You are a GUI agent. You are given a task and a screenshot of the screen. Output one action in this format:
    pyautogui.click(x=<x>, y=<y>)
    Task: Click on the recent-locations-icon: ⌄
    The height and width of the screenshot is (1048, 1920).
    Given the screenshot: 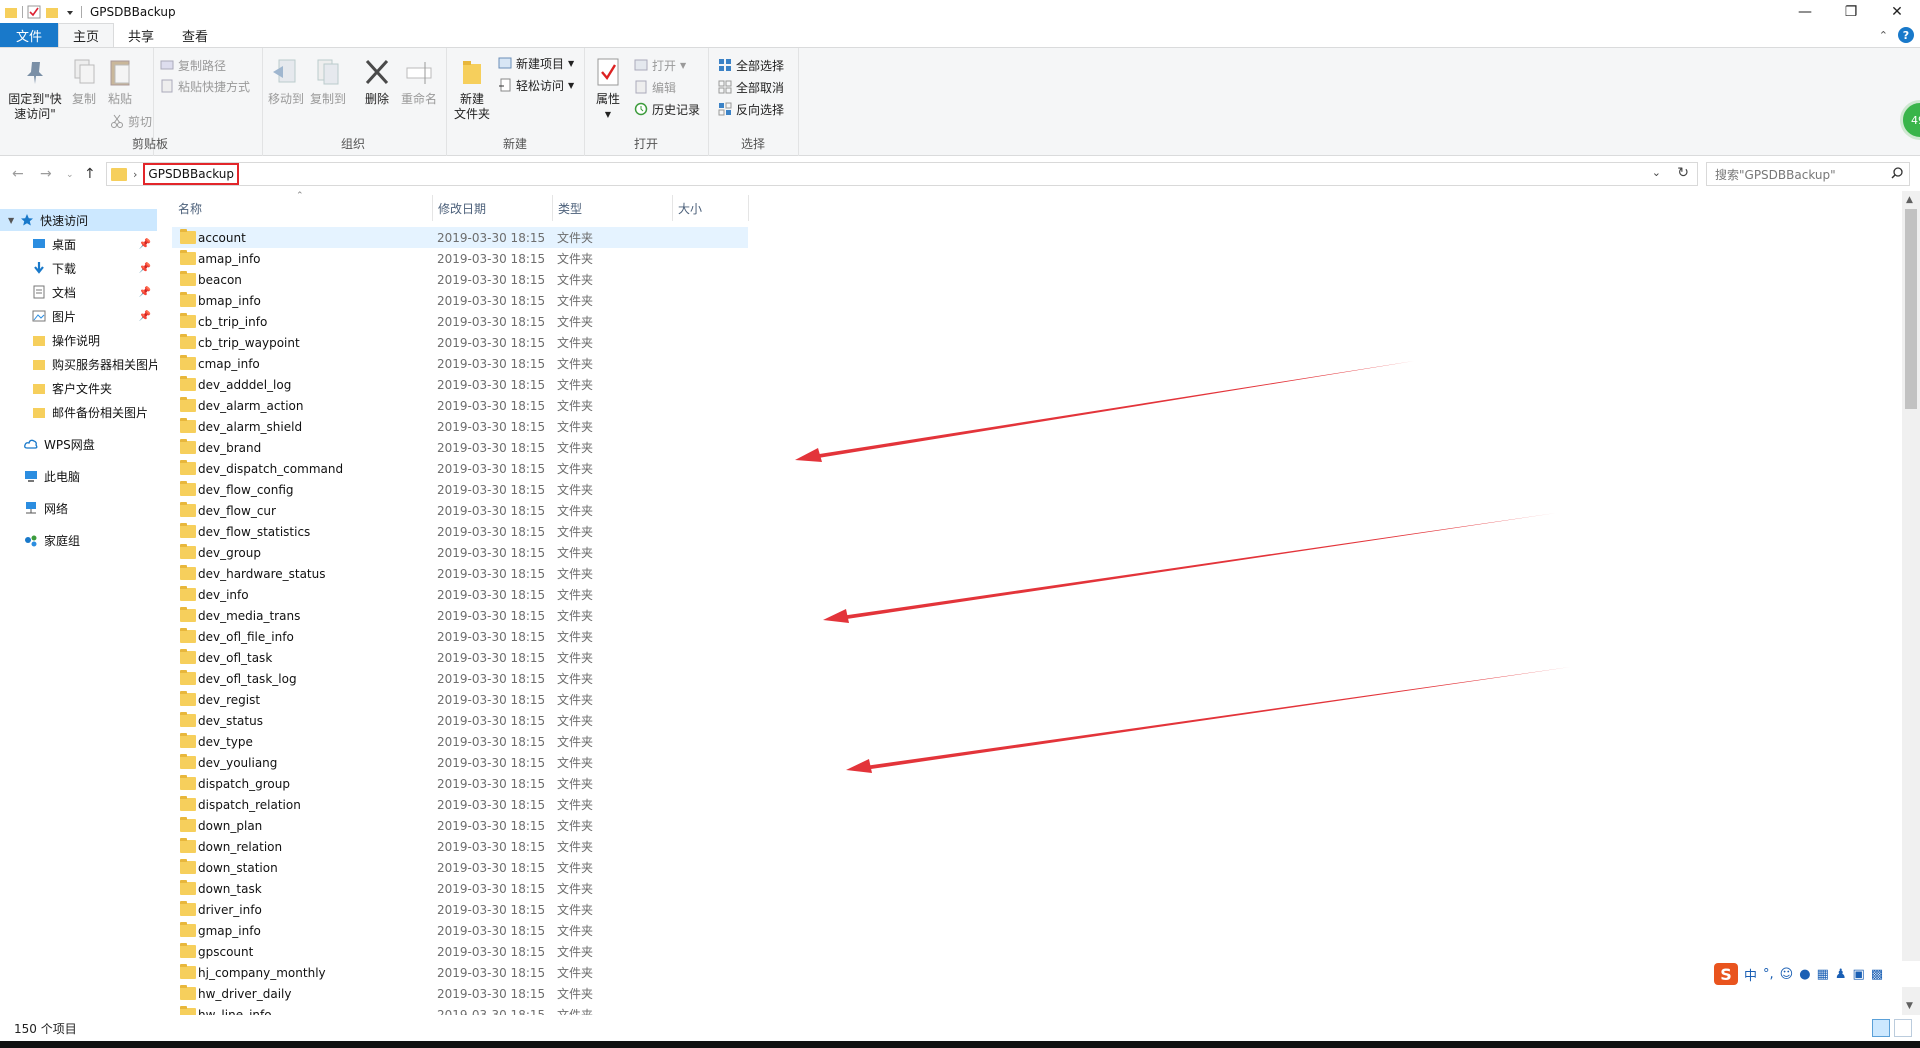 What is the action you would take?
    pyautogui.click(x=70, y=175)
    